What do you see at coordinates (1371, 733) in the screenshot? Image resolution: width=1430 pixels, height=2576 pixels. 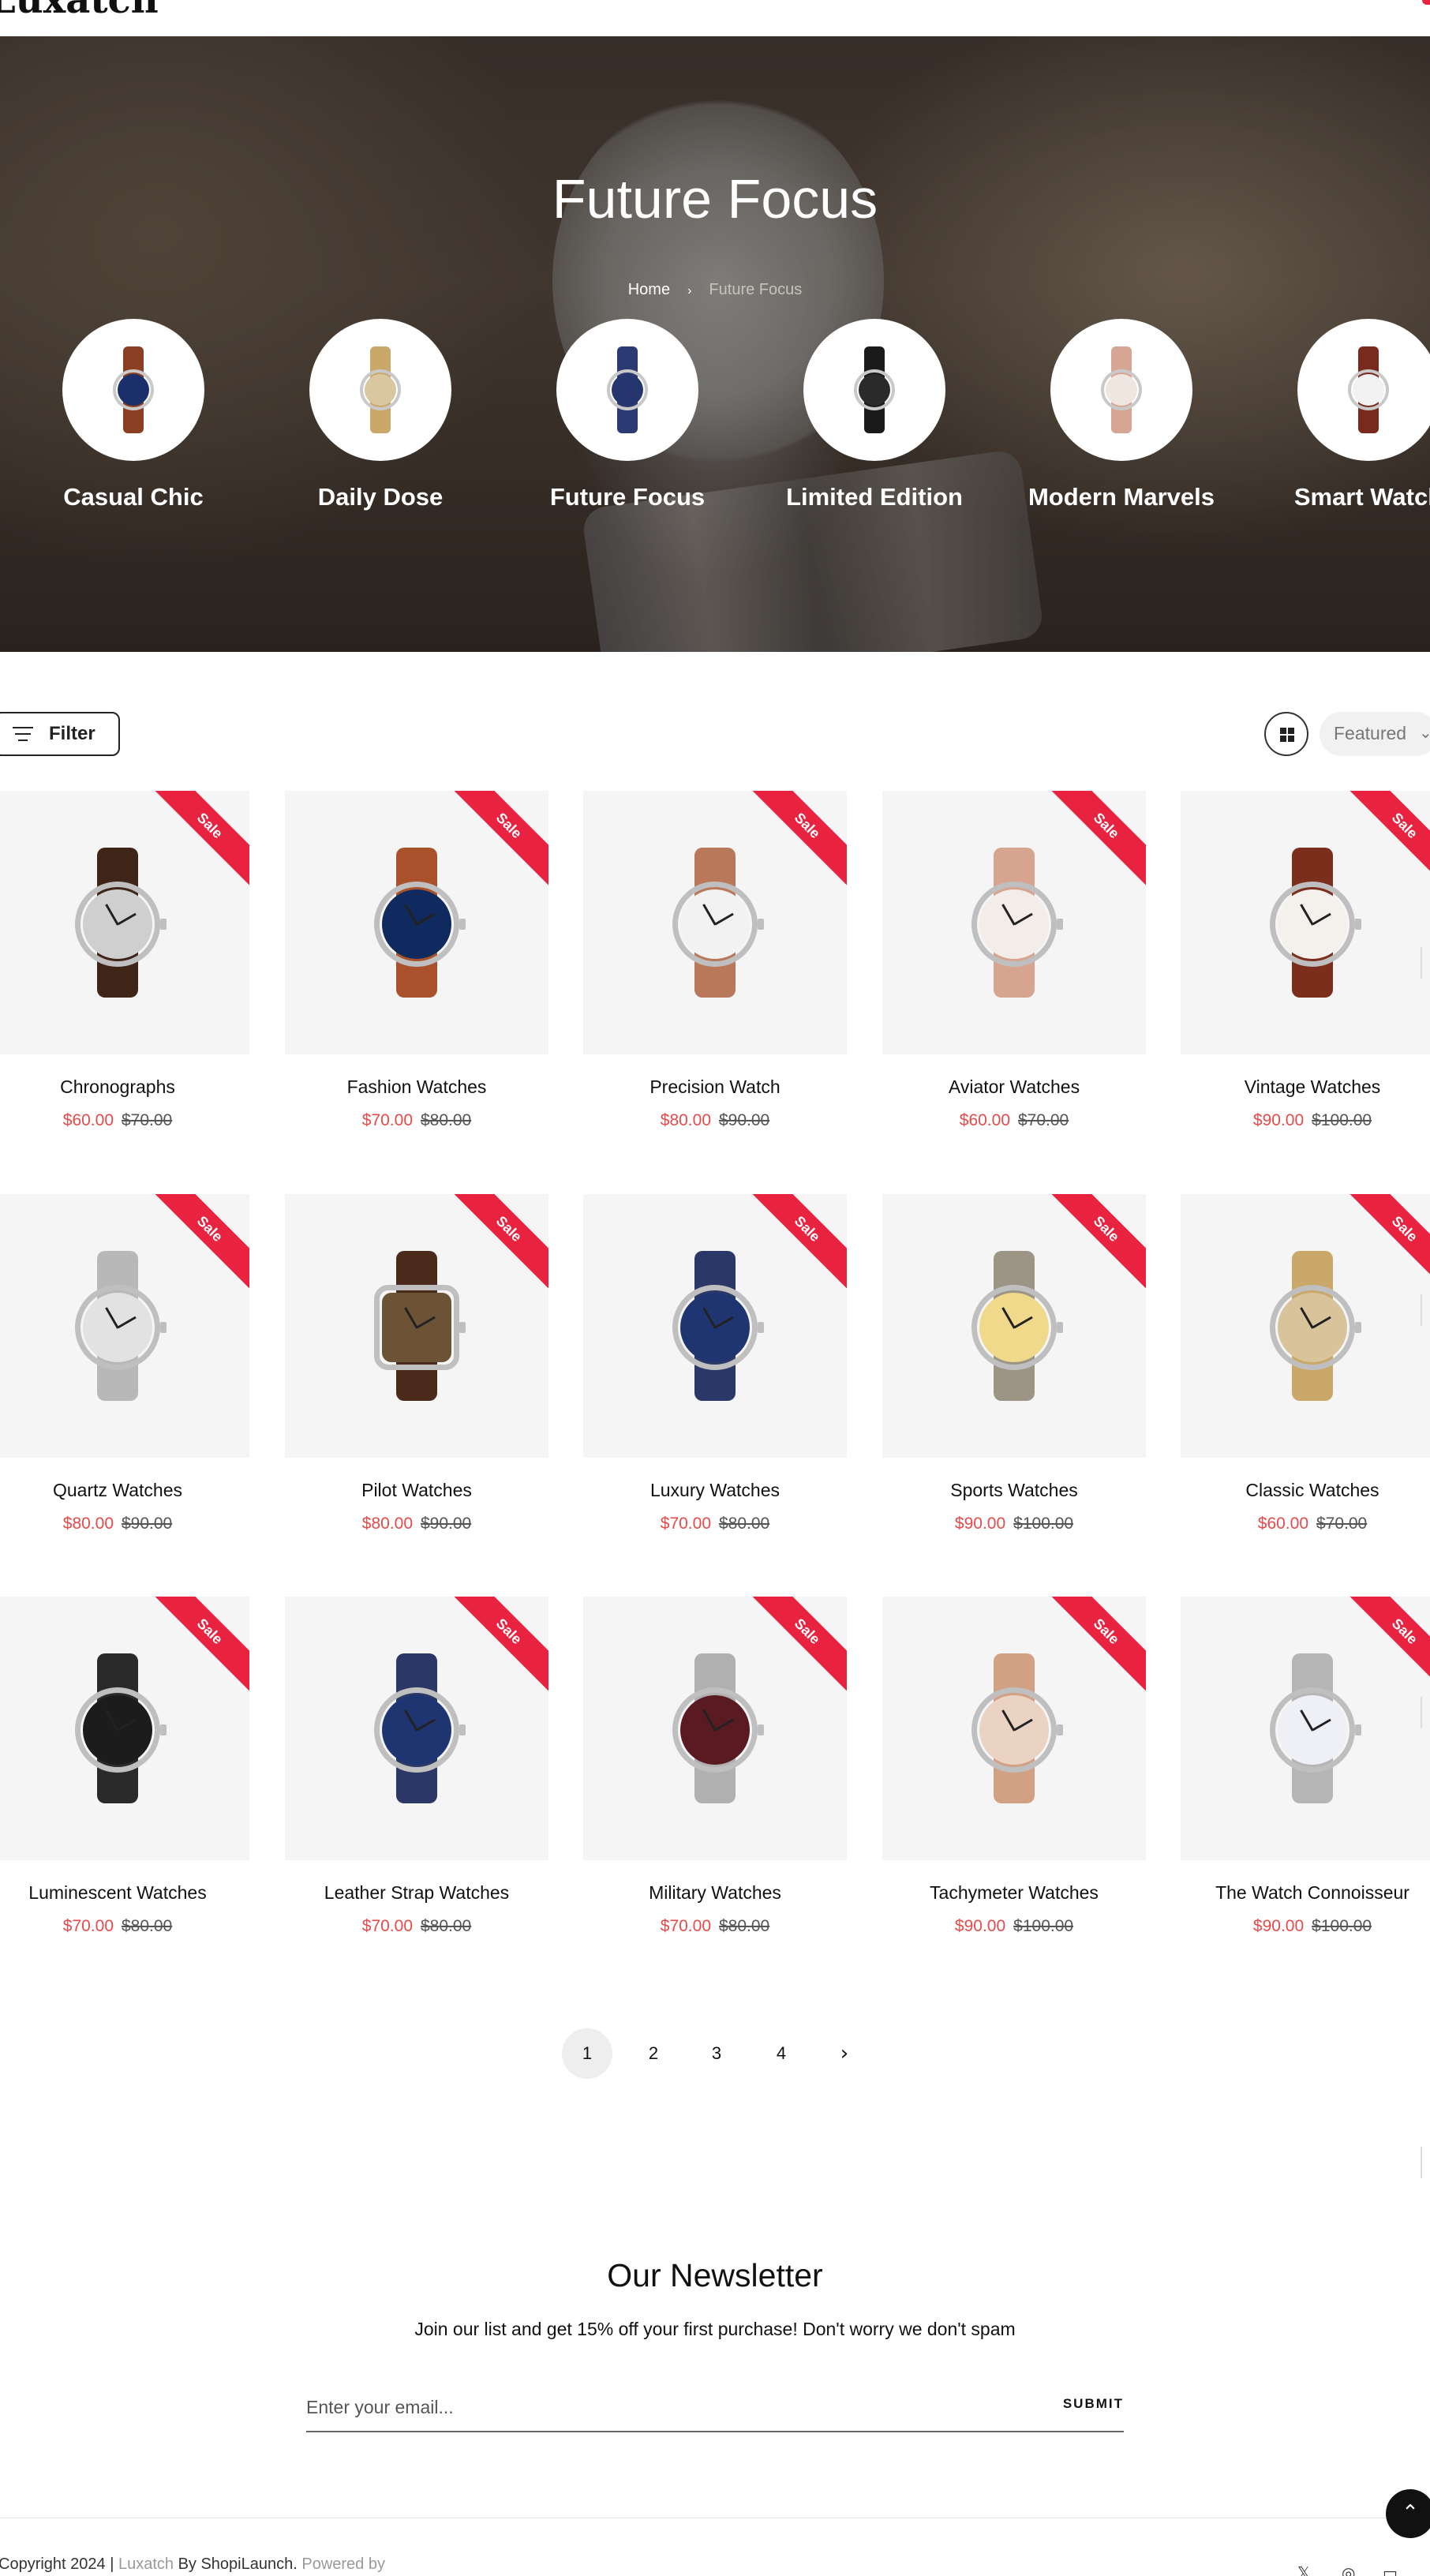 I see `sort-selected-value: Featured` at bounding box center [1371, 733].